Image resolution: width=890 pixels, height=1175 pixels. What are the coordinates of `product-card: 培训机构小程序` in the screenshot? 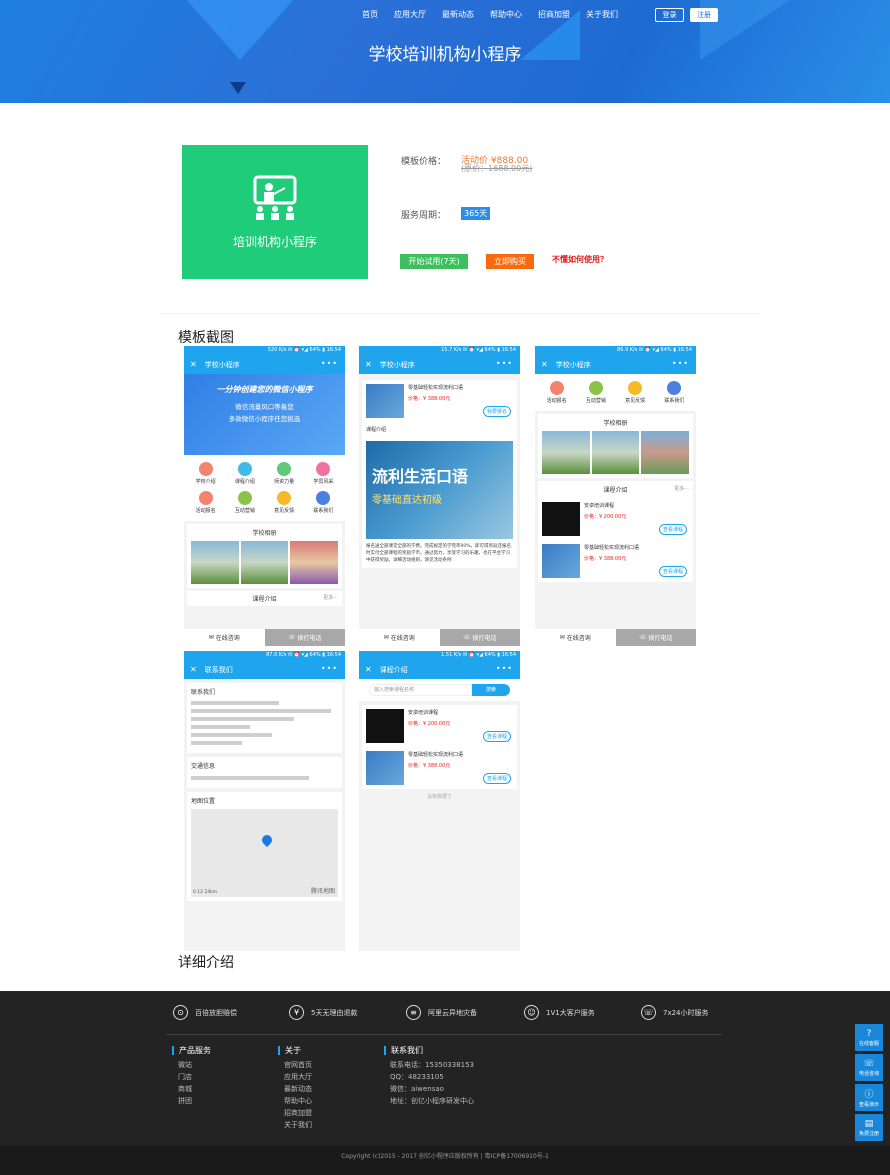 It's located at (275, 212).